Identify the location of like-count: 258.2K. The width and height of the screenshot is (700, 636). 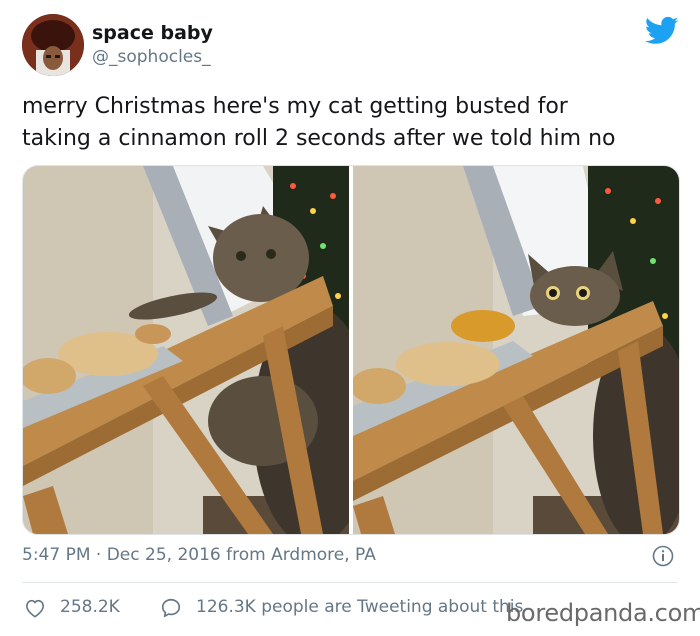
(90, 607).